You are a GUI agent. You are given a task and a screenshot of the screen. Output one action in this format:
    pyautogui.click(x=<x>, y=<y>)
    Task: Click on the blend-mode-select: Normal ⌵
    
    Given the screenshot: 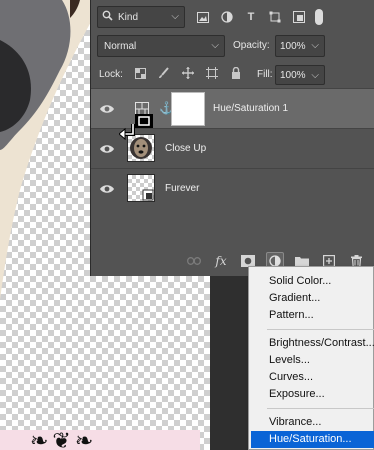 What is the action you would take?
    pyautogui.click(x=161, y=46)
    